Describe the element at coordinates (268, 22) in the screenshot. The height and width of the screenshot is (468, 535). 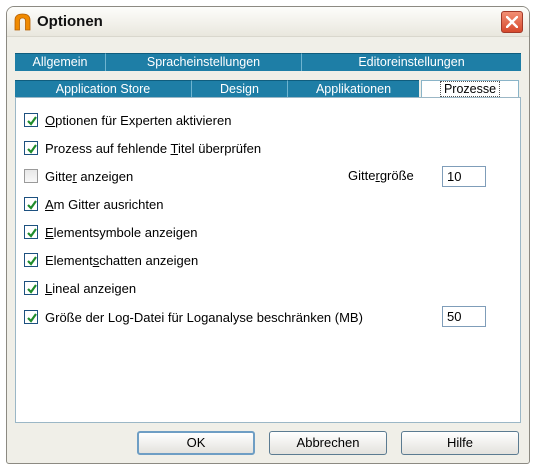
I see `title-bar: Optionen` at that location.